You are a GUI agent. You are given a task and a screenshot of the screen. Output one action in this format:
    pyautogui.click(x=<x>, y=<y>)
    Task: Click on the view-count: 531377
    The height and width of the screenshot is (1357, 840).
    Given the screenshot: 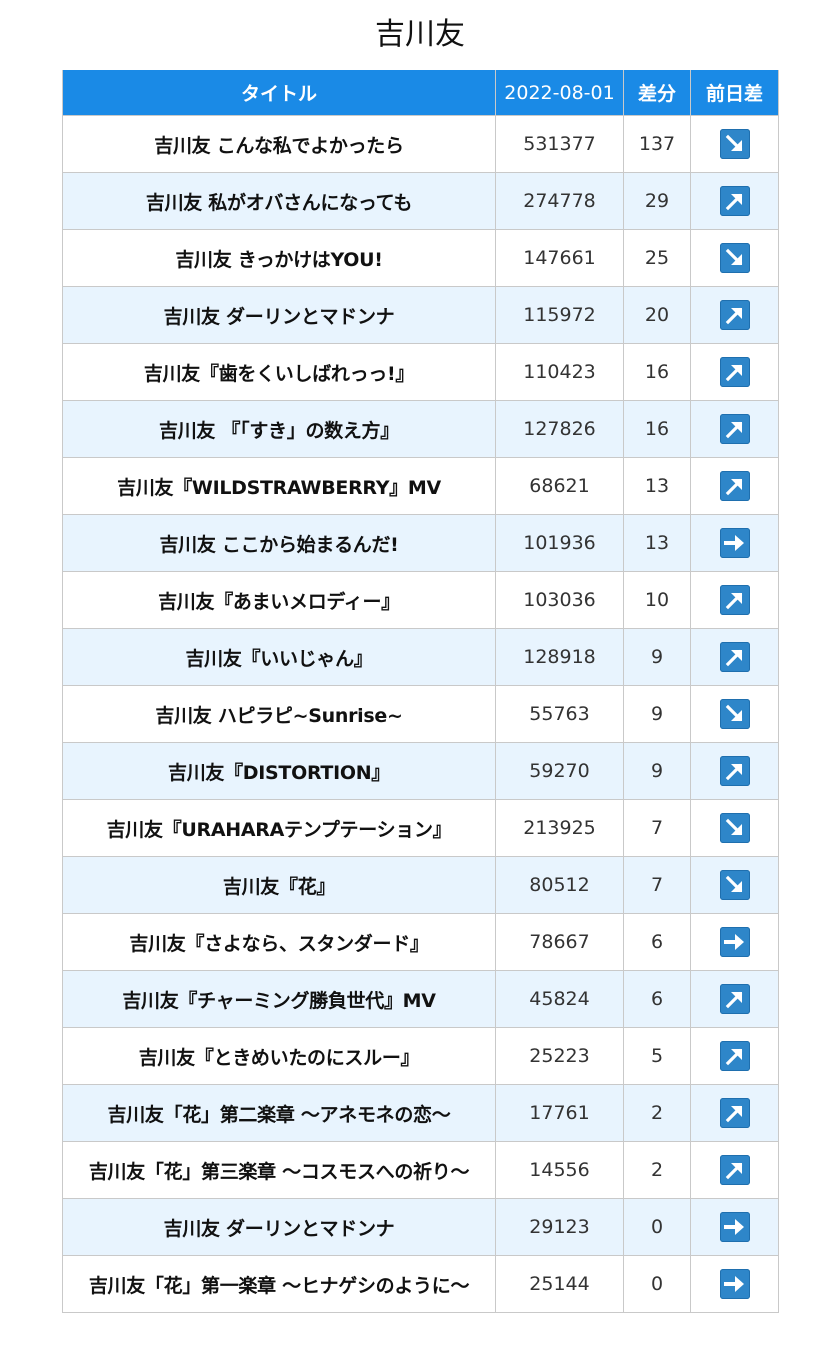 What is the action you would take?
    pyautogui.click(x=559, y=144)
    